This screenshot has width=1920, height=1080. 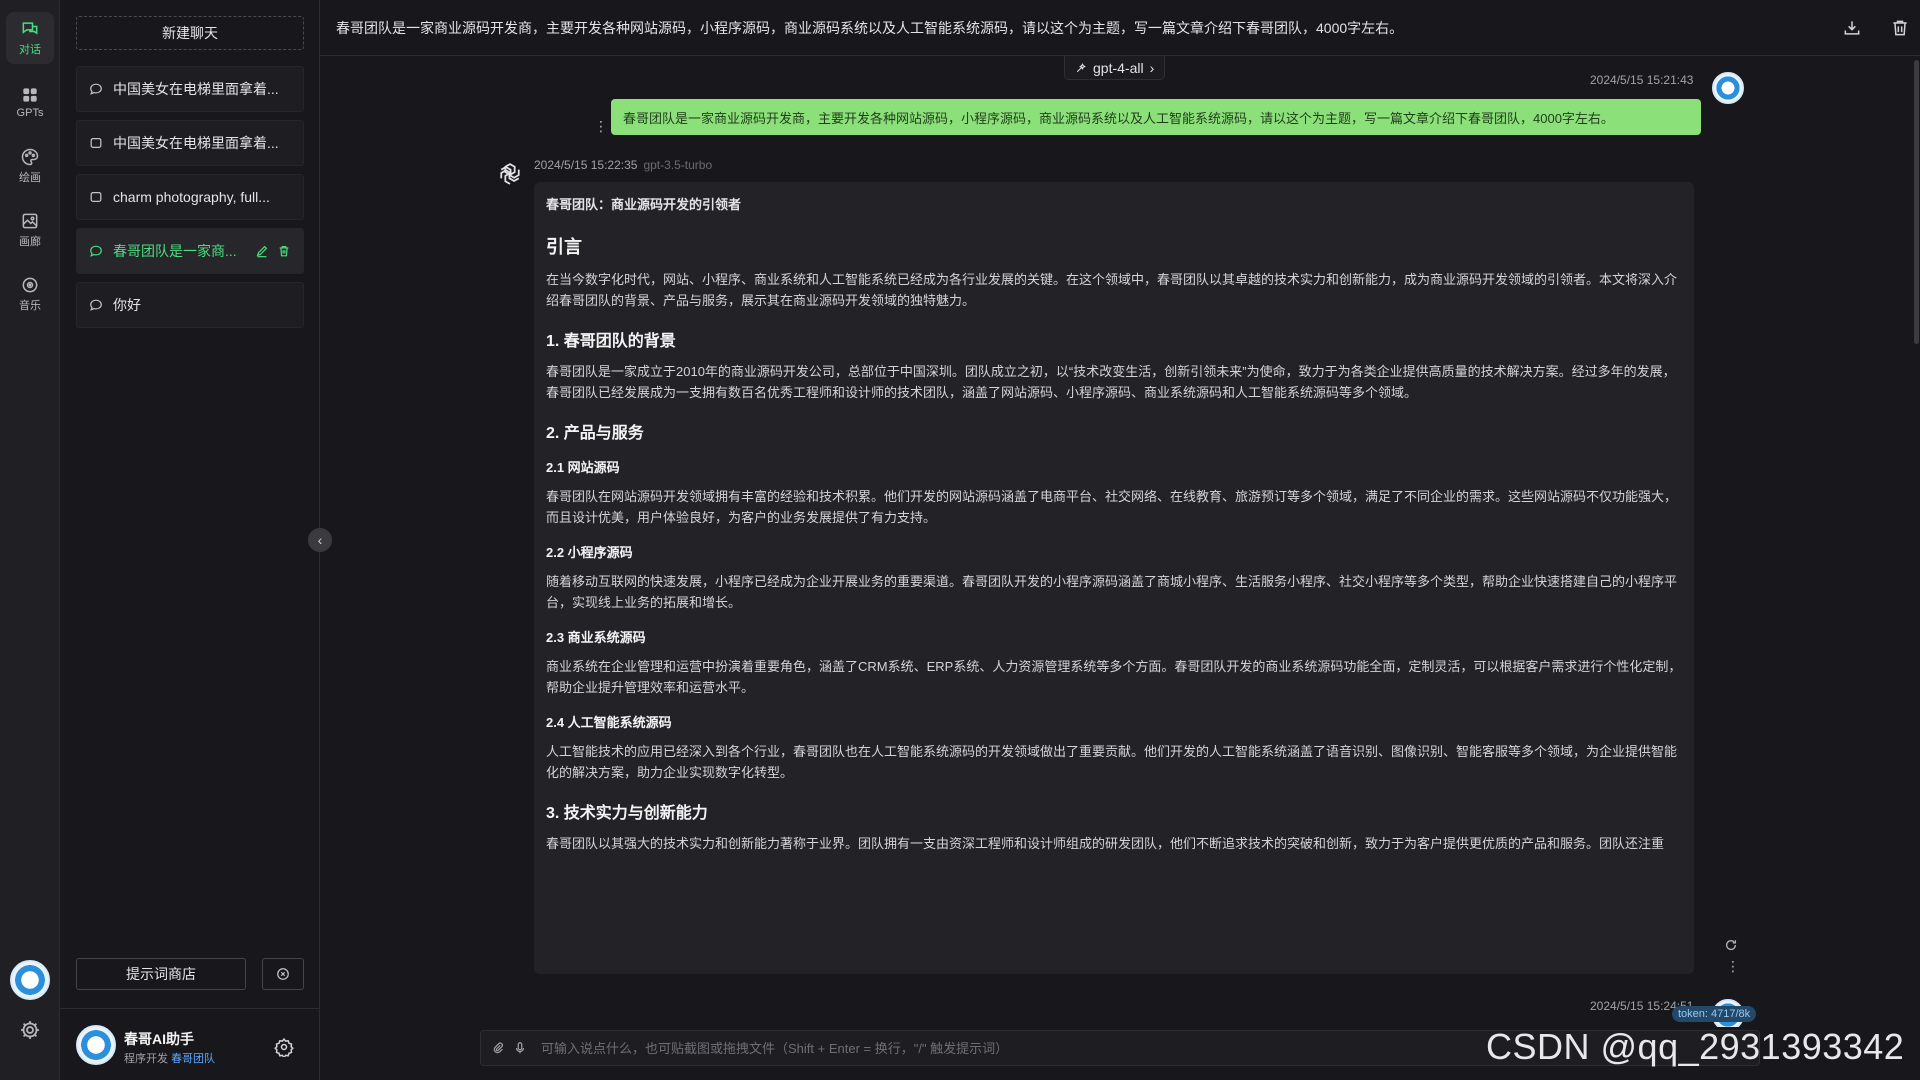 I want to click on section-heading: 3. 技术实力与创新能力, so click(x=627, y=813).